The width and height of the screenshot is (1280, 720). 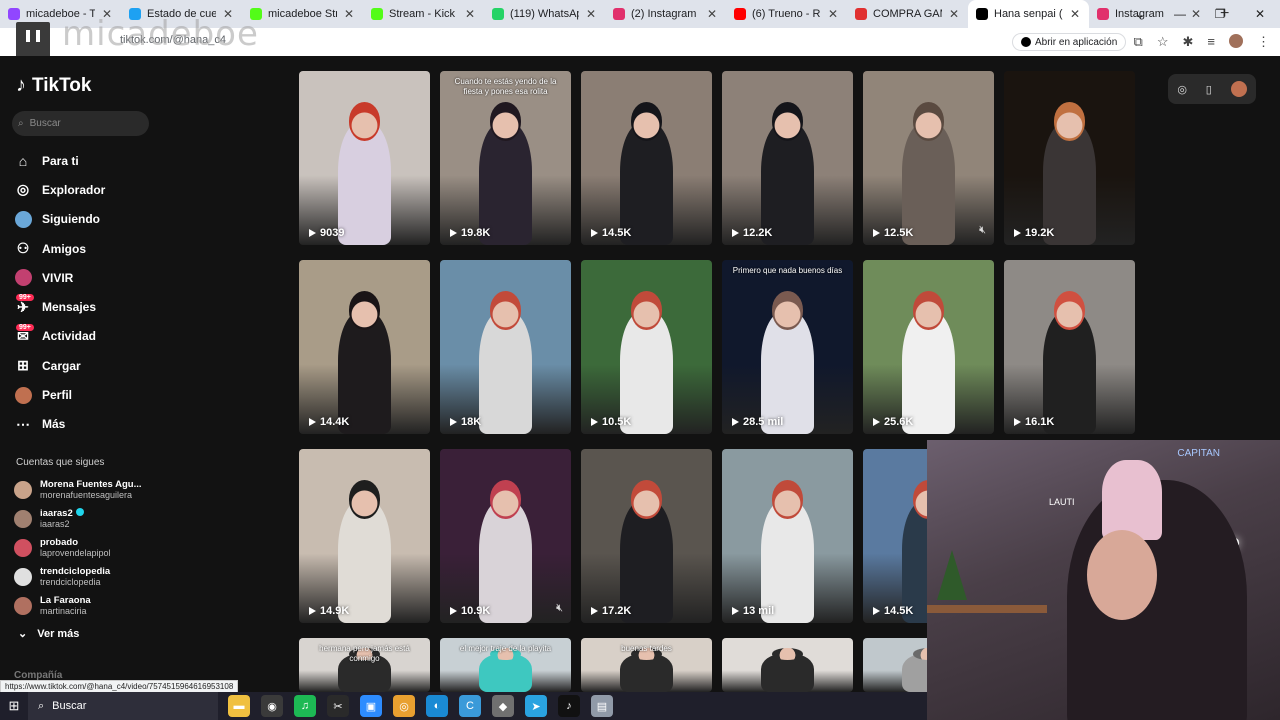 What do you see at coordinates (1263, 42) in the screenshot?
I see `browser-menu-icon: ⋮` at bounding box center [1263, 42].